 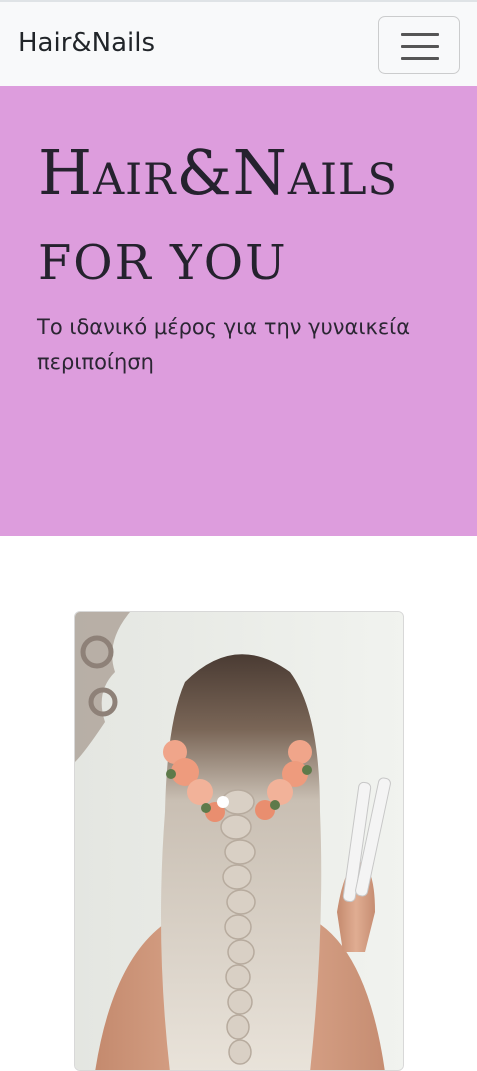 I want to click on hero-subtitle: FOR YOU, so click(x=163, y=263).